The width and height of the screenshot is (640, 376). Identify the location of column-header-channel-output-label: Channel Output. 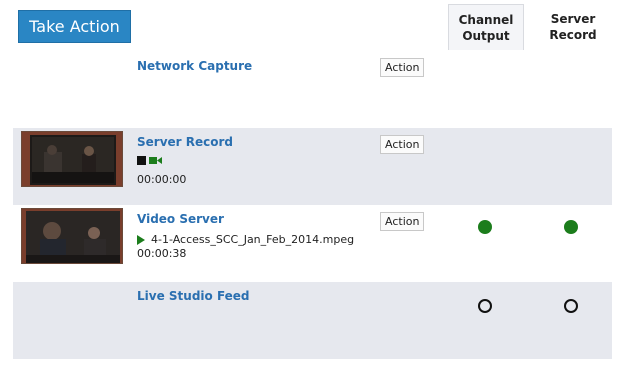
(486, 27).